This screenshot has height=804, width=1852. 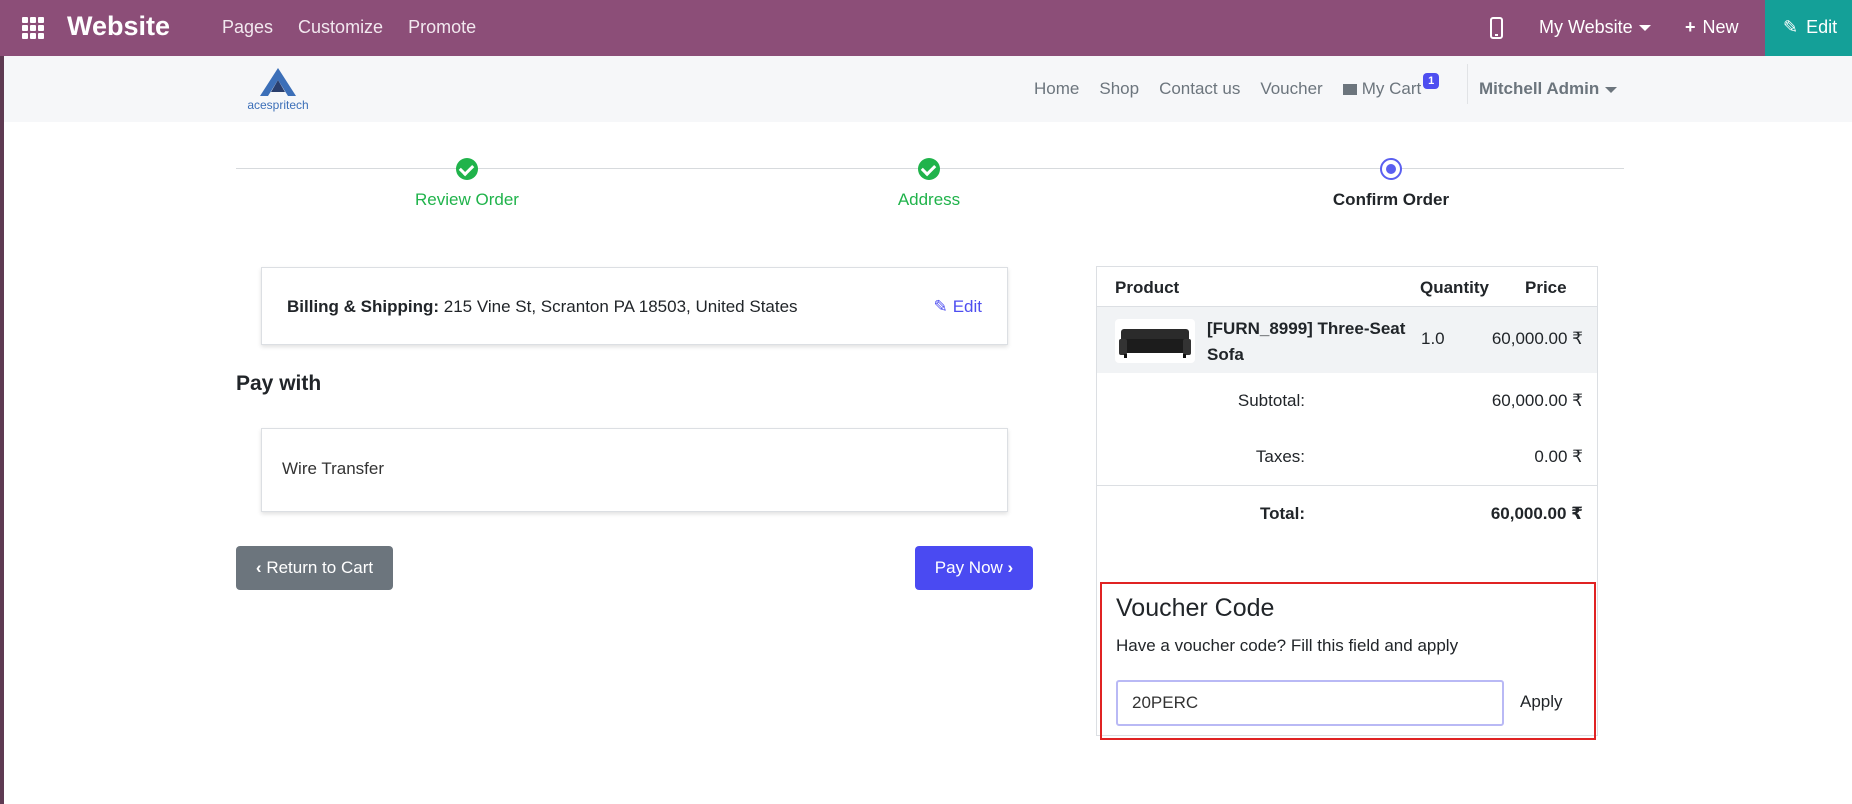 What do you see at coordinates (247, 27) in the screenshot?
I see `menu-pages: Pages` at bounding box center [247, 27].